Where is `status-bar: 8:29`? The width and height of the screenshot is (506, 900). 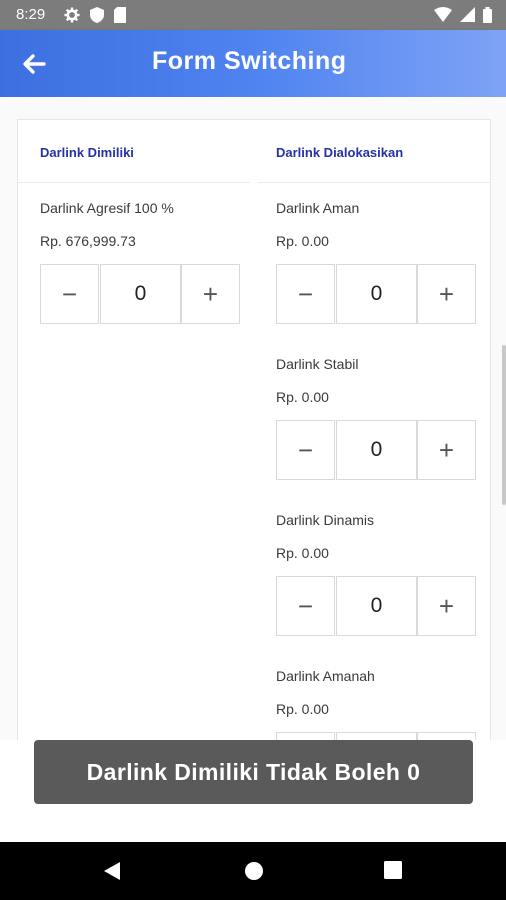
status-bar: 8:29 is located at coordinates (253, 15).